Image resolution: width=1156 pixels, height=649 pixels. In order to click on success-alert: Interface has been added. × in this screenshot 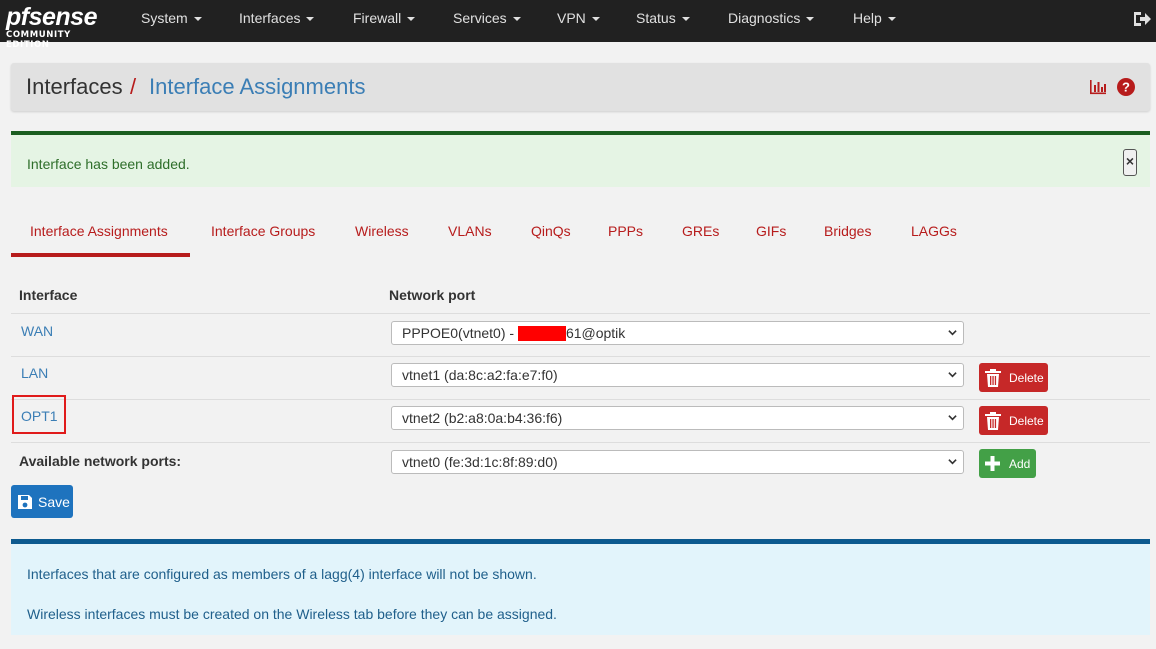, I will do `click(580, 159)`.